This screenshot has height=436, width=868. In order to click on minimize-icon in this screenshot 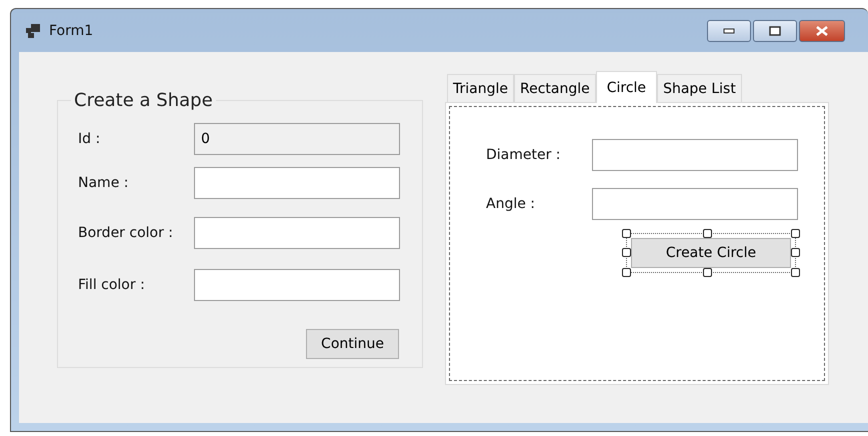, I will do `click(729, 31)`.